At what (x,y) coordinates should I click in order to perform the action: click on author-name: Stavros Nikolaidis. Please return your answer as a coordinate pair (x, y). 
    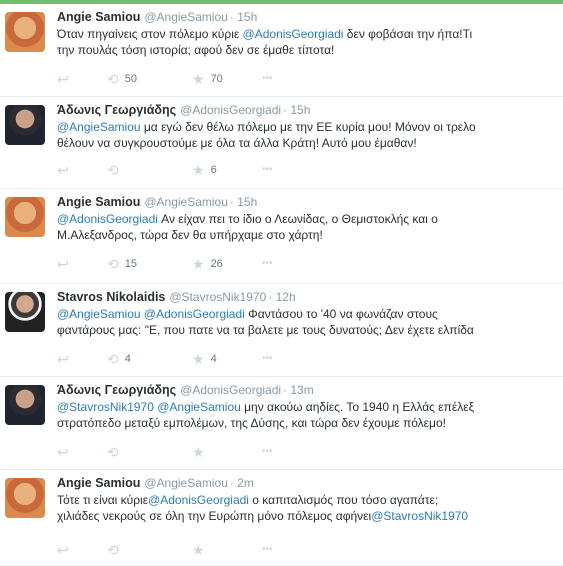
    Looking at the image, I should click on (111, 297).